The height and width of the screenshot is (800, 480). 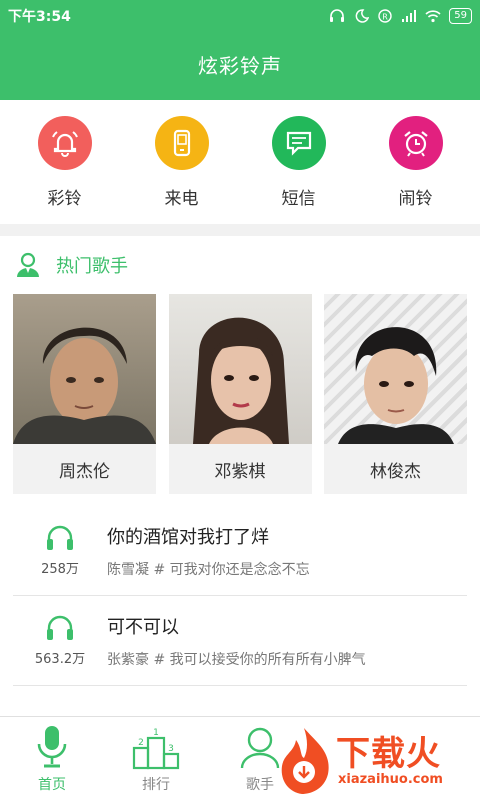 What do you see at coordinates (60, 659) in the screenshot?
I see `play-count: 563.2万` at bounding box center [60, 659].